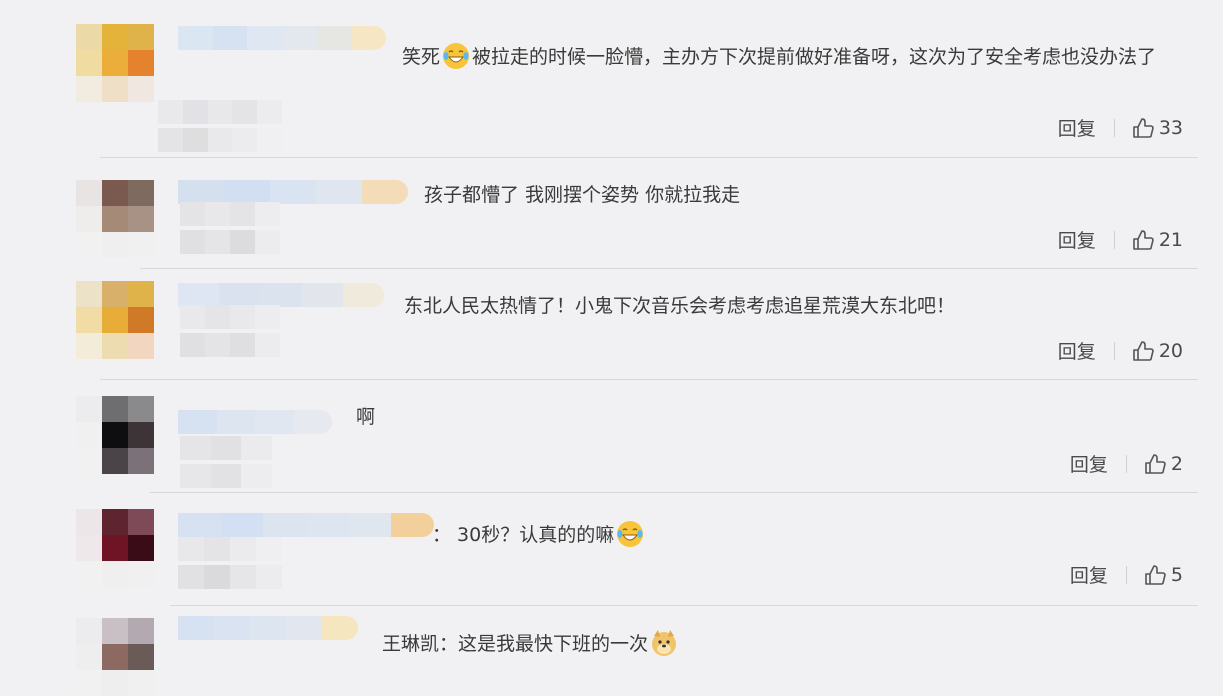 The width and height of the screenshot is (1223, 696). Describe the element at coordinates (366, 417) in the screenshot. I see `comment-text: 啊` at that location.